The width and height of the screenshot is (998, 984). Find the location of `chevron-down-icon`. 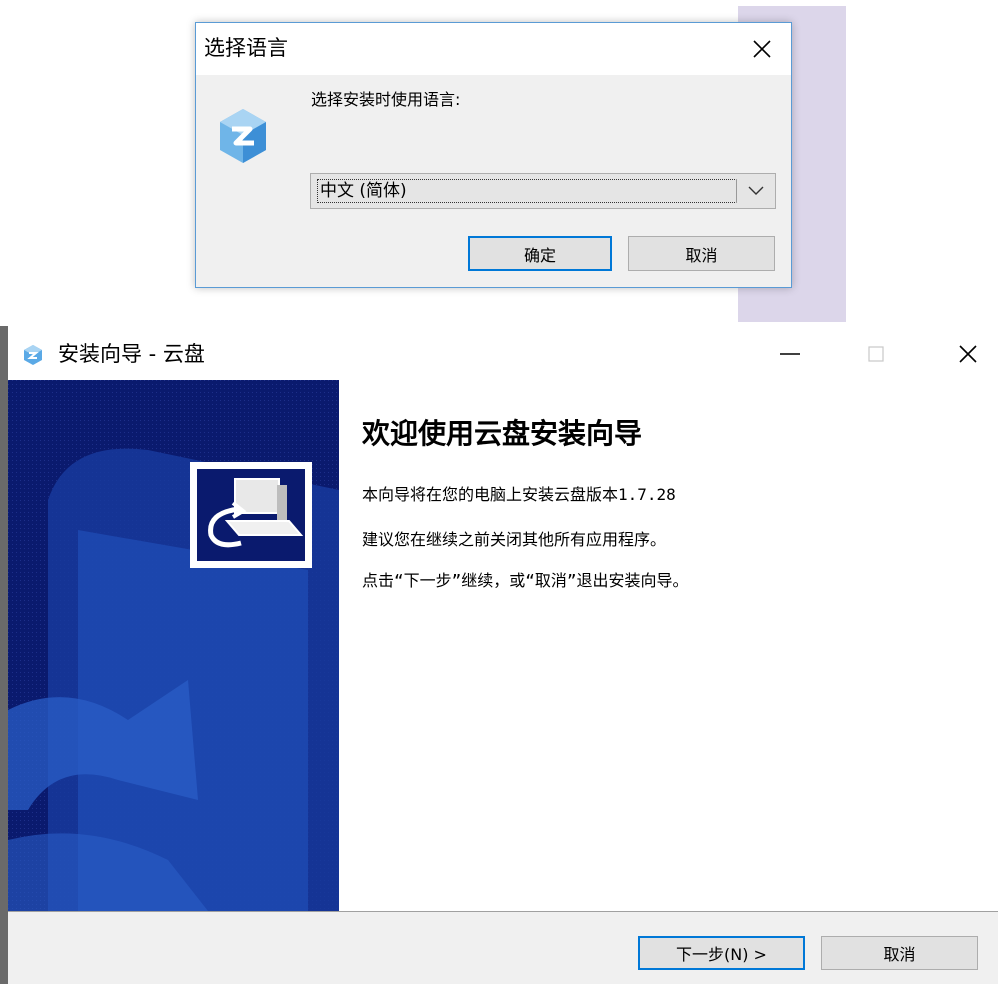

chevron-down-icon is located at coordinates (756, 191).